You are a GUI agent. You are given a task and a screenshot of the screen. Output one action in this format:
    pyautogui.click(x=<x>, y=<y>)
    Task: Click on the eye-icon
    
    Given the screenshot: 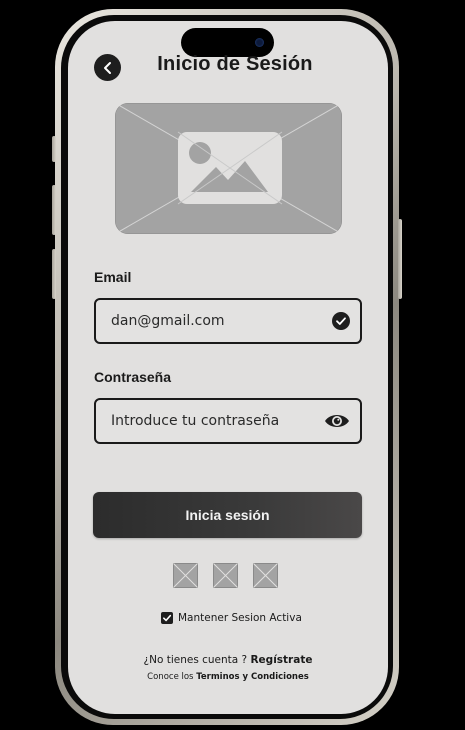 What is the action you would take?
    pyautogui.click(x=337, y=421)
    